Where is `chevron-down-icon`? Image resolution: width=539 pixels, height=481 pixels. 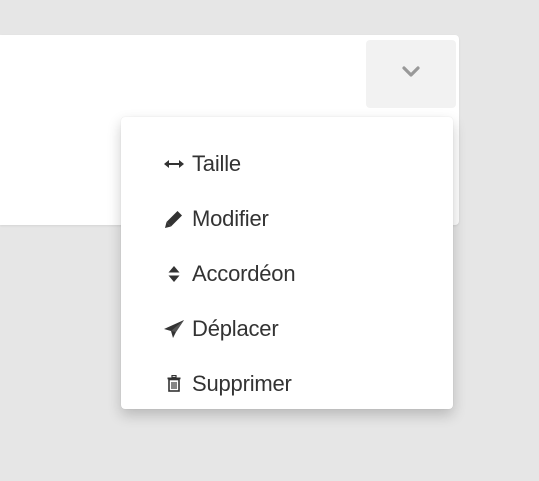 chevron-down-icon is located at coordinates (411, 74).